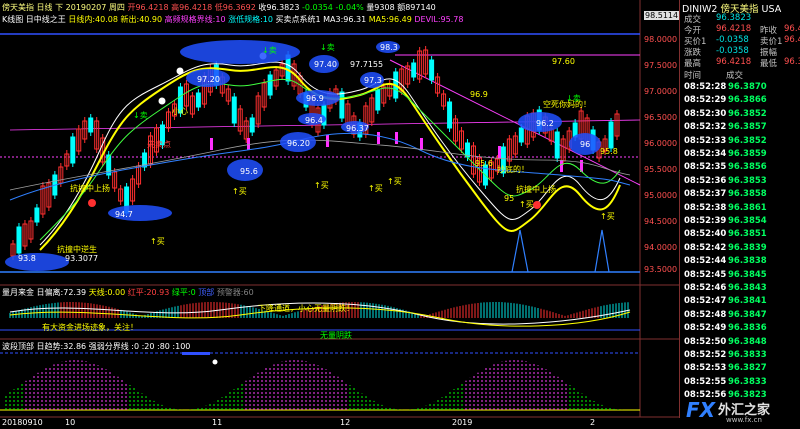 Image resolution: width=800 pixels, height=429 pixels. What do you see at coordinates (157, 241) in the screenshot?
I see `buy-signal-1: ↑买` at bounding box center [157, 241].